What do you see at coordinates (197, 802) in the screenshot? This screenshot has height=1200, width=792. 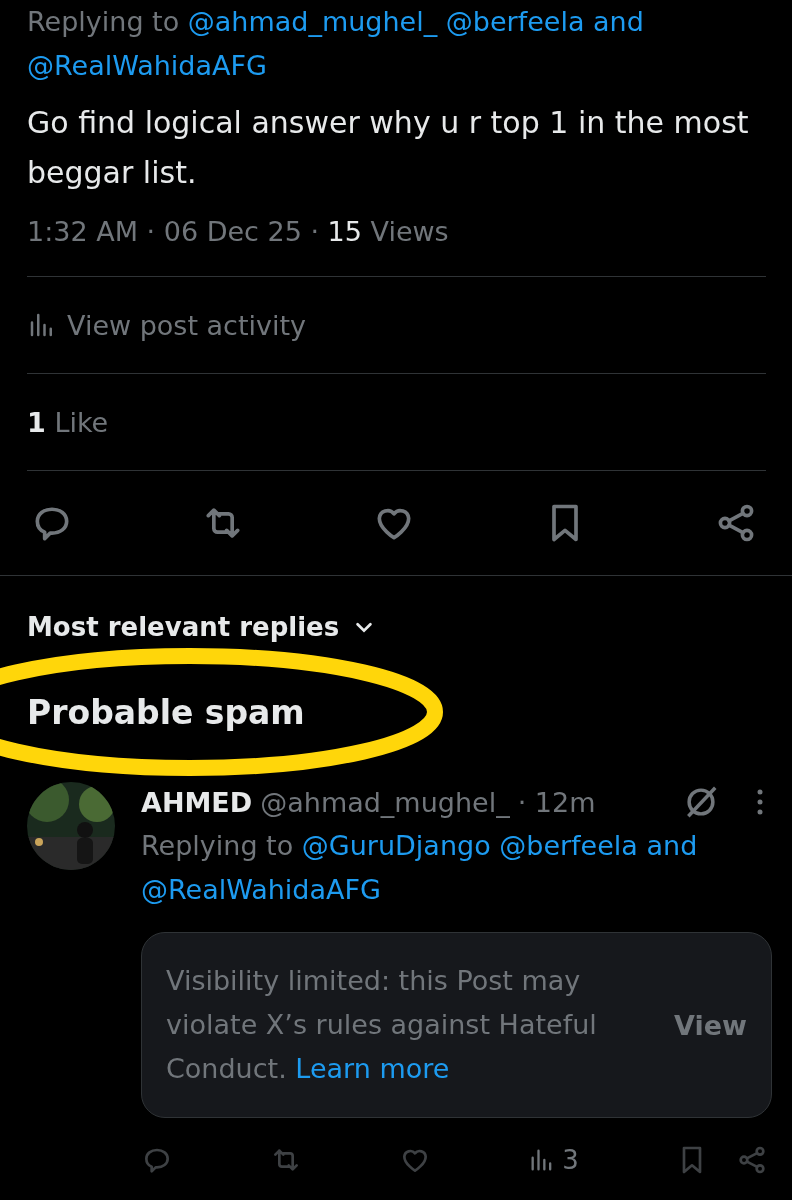 I see `author-name: AHMED` at bounding box center [197, 802].